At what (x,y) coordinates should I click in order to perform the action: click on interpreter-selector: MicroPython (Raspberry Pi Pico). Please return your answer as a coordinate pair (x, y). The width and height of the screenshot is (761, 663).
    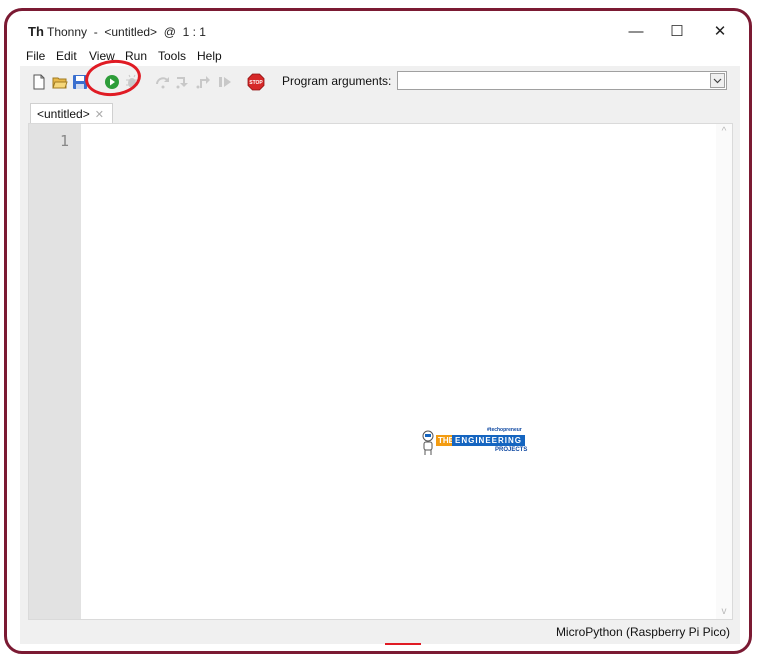
    Looking at the image, I should click on (643, 632).